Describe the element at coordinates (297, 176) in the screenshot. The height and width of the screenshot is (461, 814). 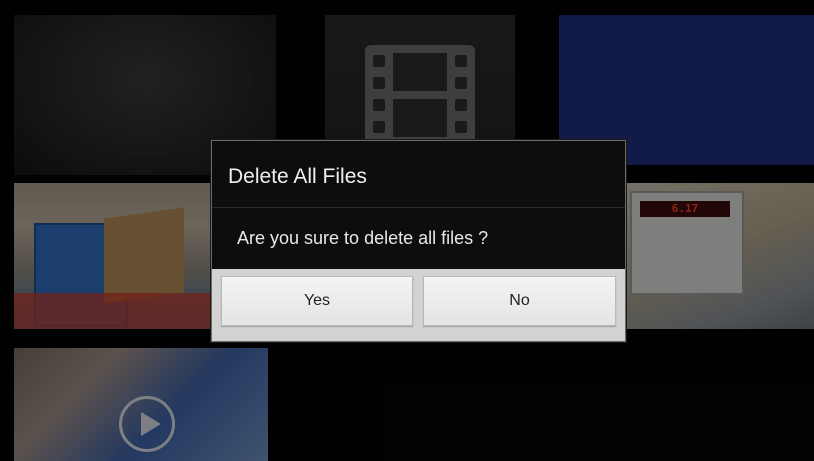
I see `dialog-title: Delete All Files` at that location.